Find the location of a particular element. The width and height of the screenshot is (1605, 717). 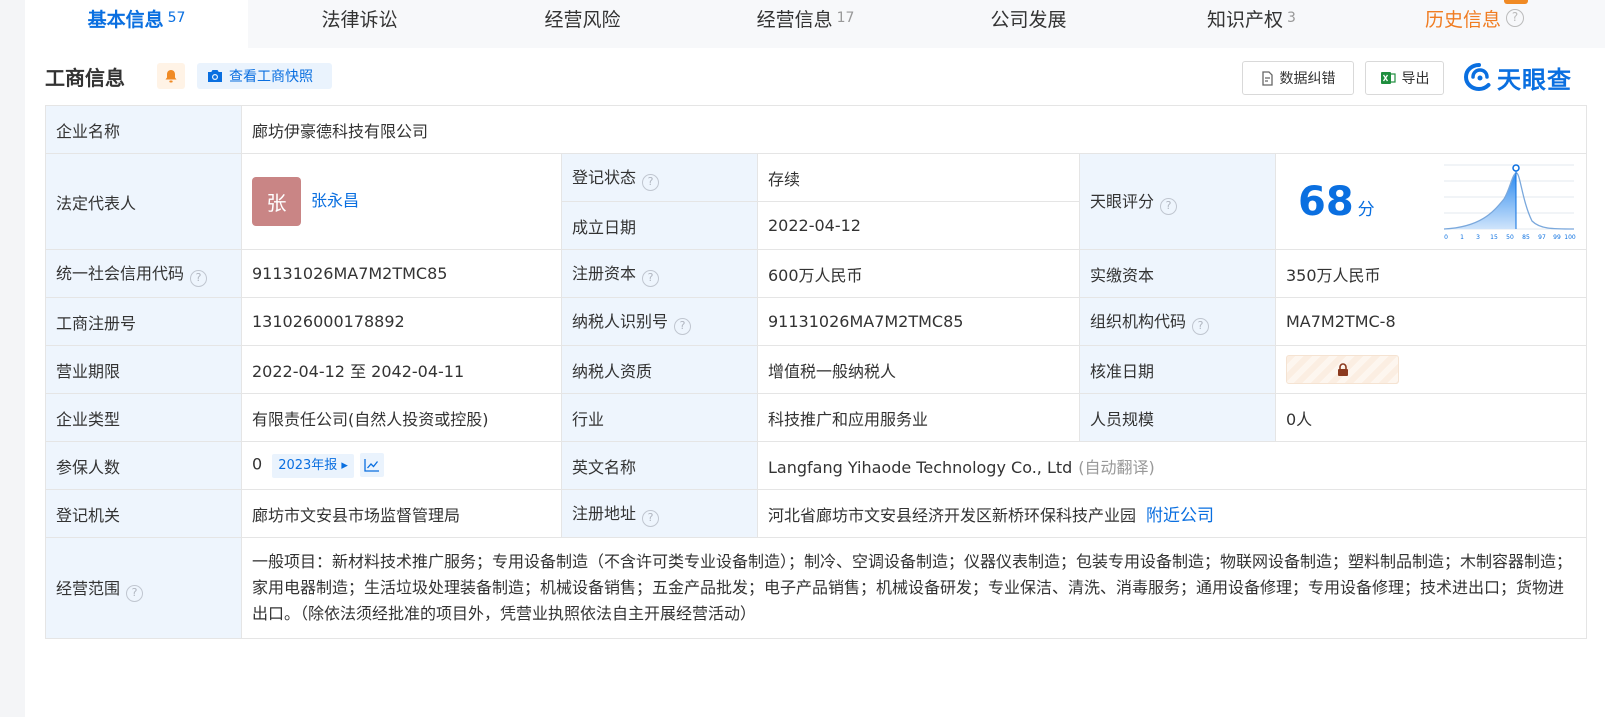

annual-report-tag: 2023年报 ▸ is located at coordinates (313, 465).